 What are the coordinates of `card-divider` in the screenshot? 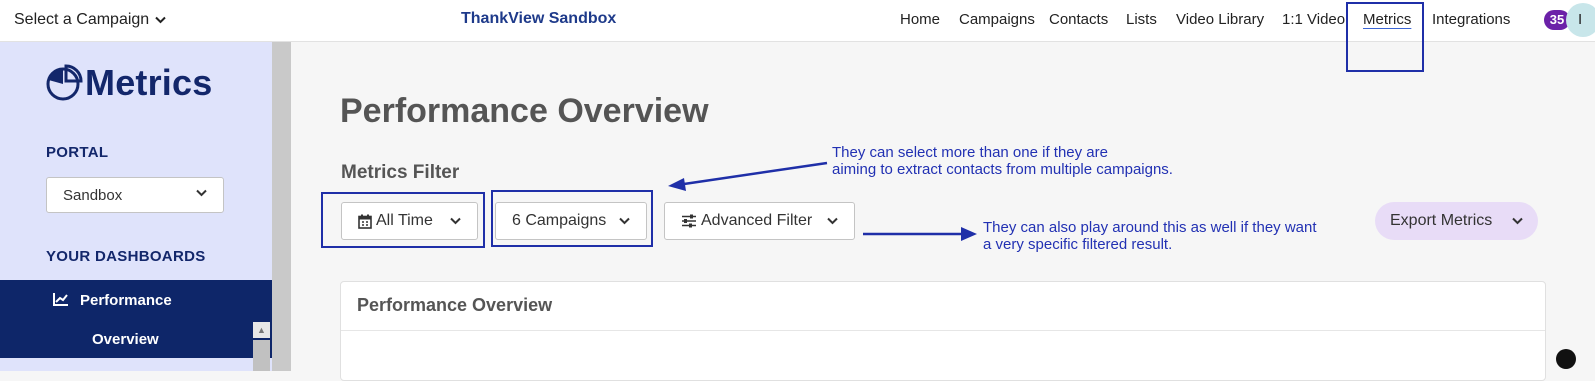 It's located at (943, 330).